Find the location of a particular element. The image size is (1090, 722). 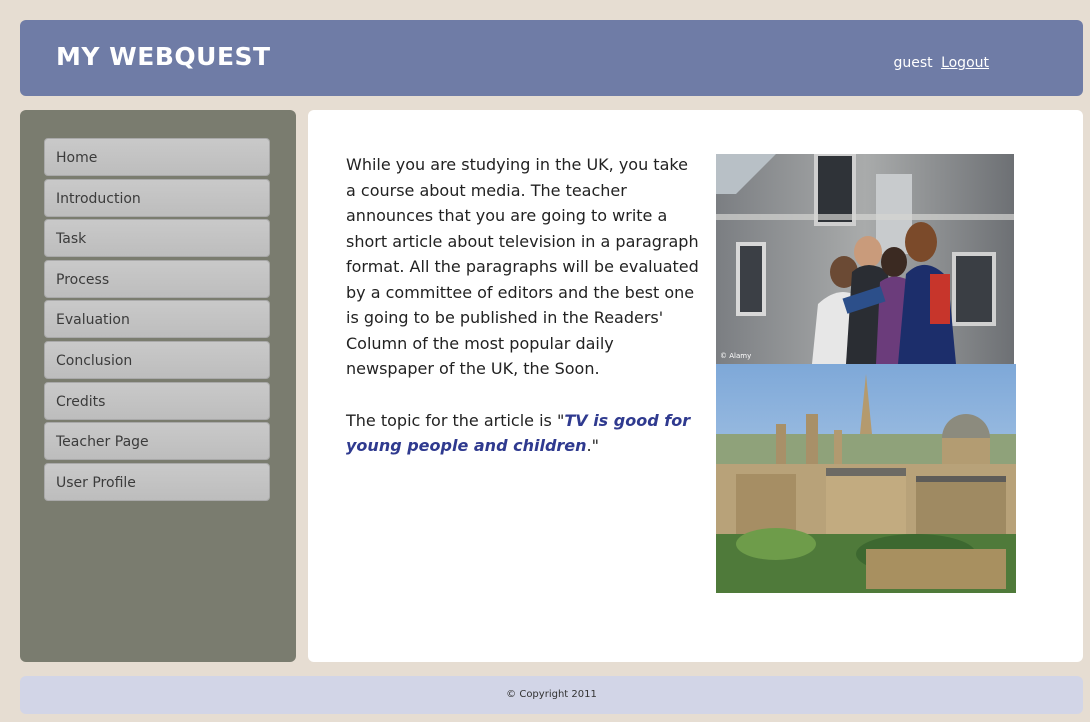

sidebar-item-credits: Credits is located at coordinates (157, 400).